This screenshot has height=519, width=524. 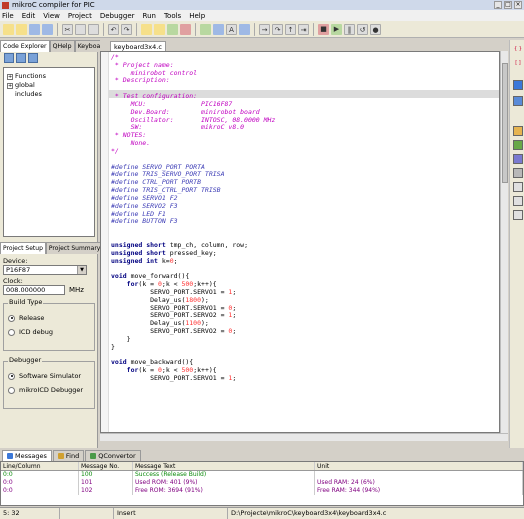 I want to click on redo-icon: ↷, so click(x=126, y=29).